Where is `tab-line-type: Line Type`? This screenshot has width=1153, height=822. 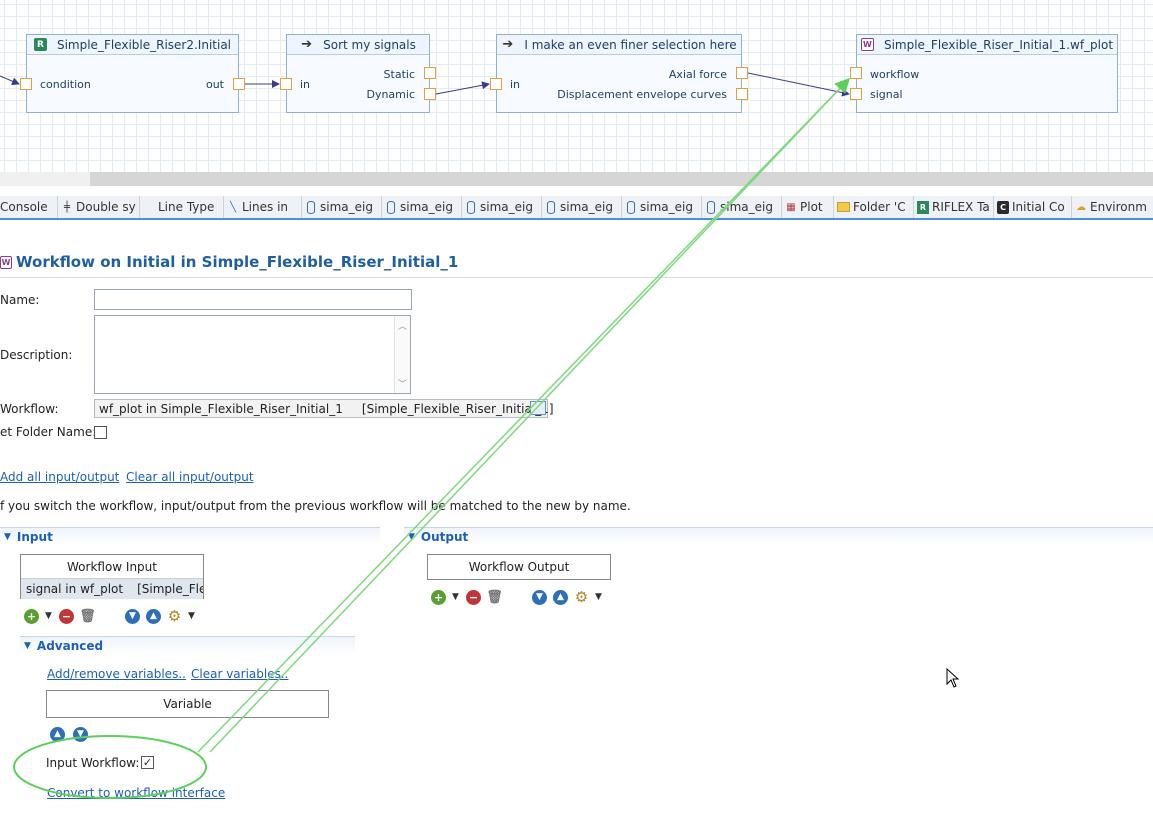 tab-line-type: Line Type is located at coordinates (182, 207).